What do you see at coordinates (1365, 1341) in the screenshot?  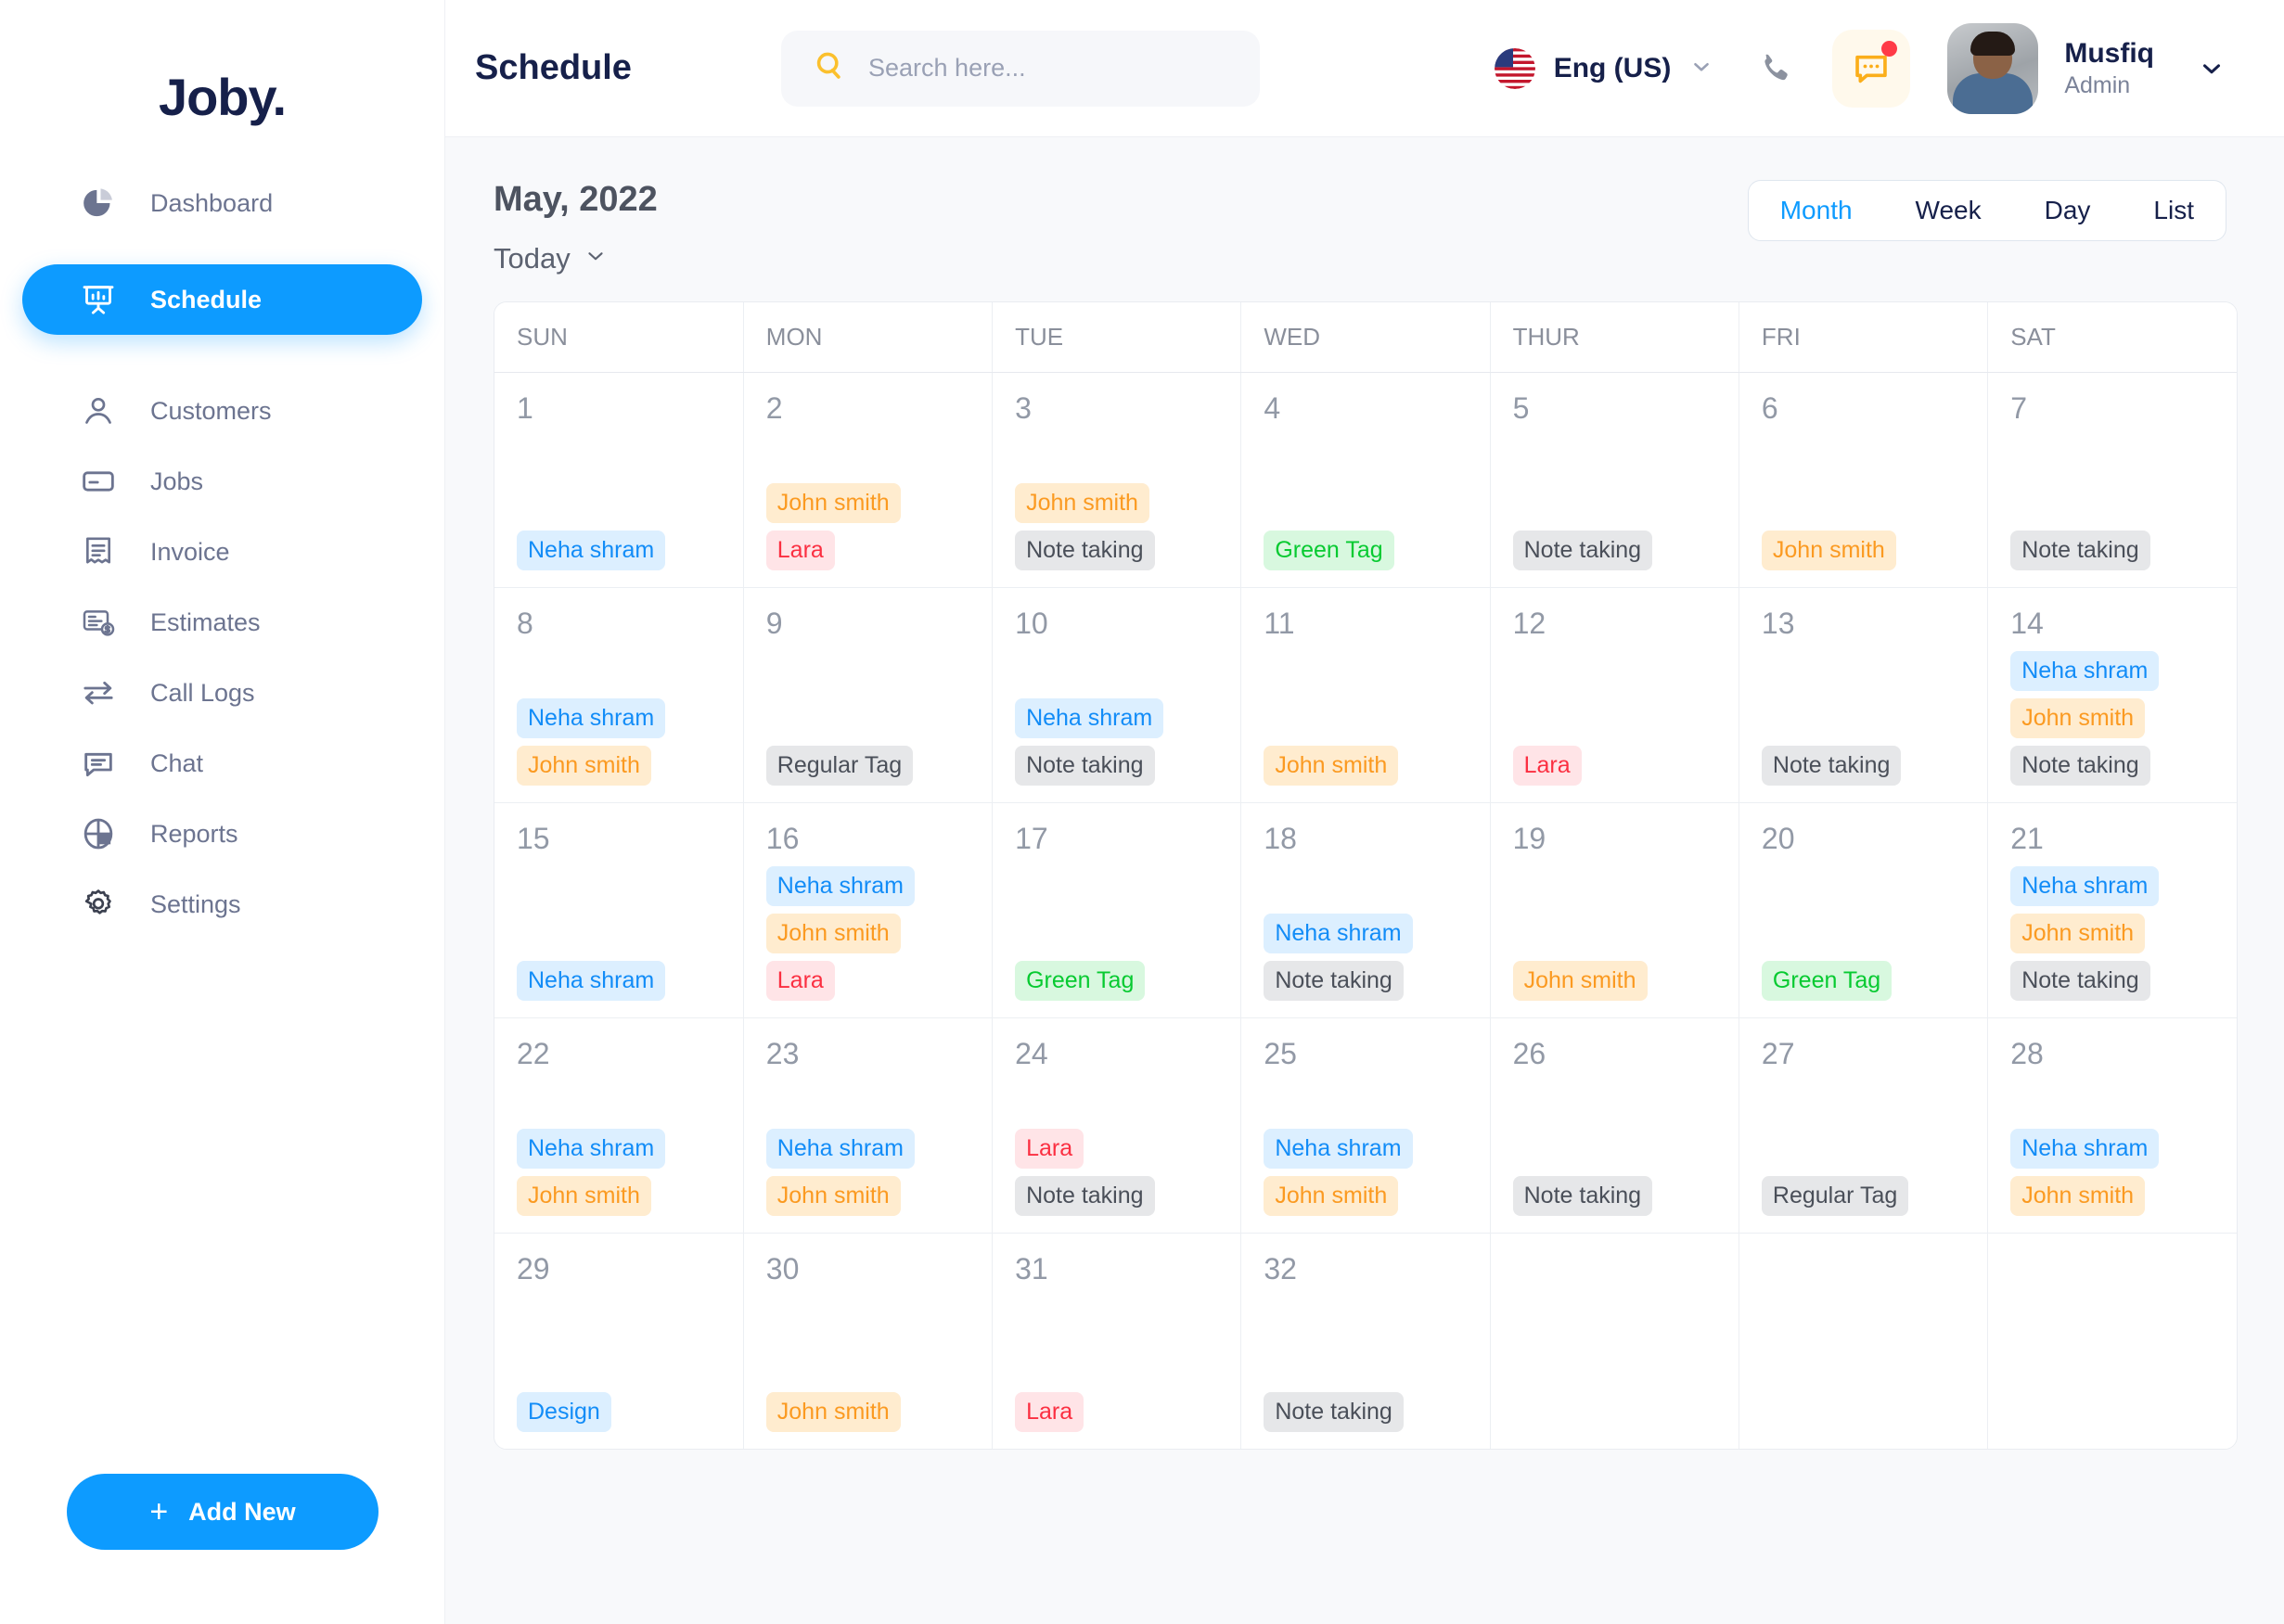 I see `calendar-day-cell: 32 Note taking` at bounding box center [1365, 1341].